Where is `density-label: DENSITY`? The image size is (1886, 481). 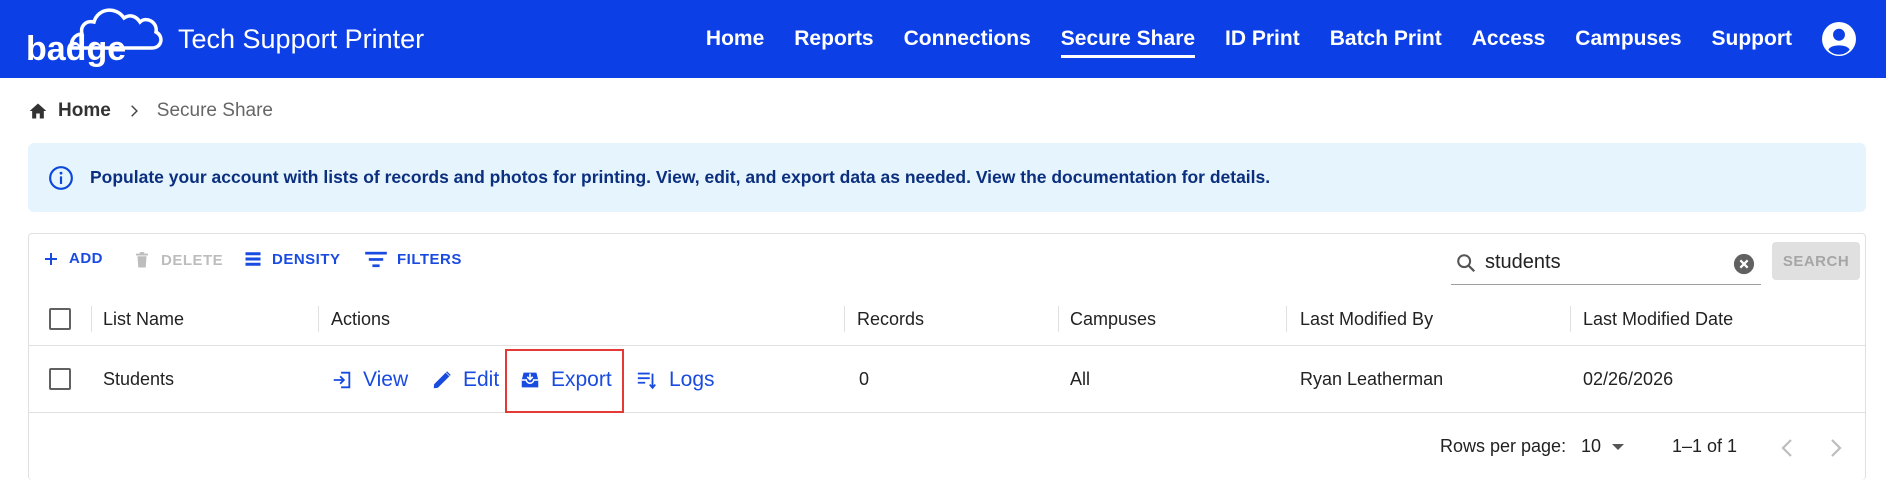 density-label: DENSITY is located at coordinates (306, 259).